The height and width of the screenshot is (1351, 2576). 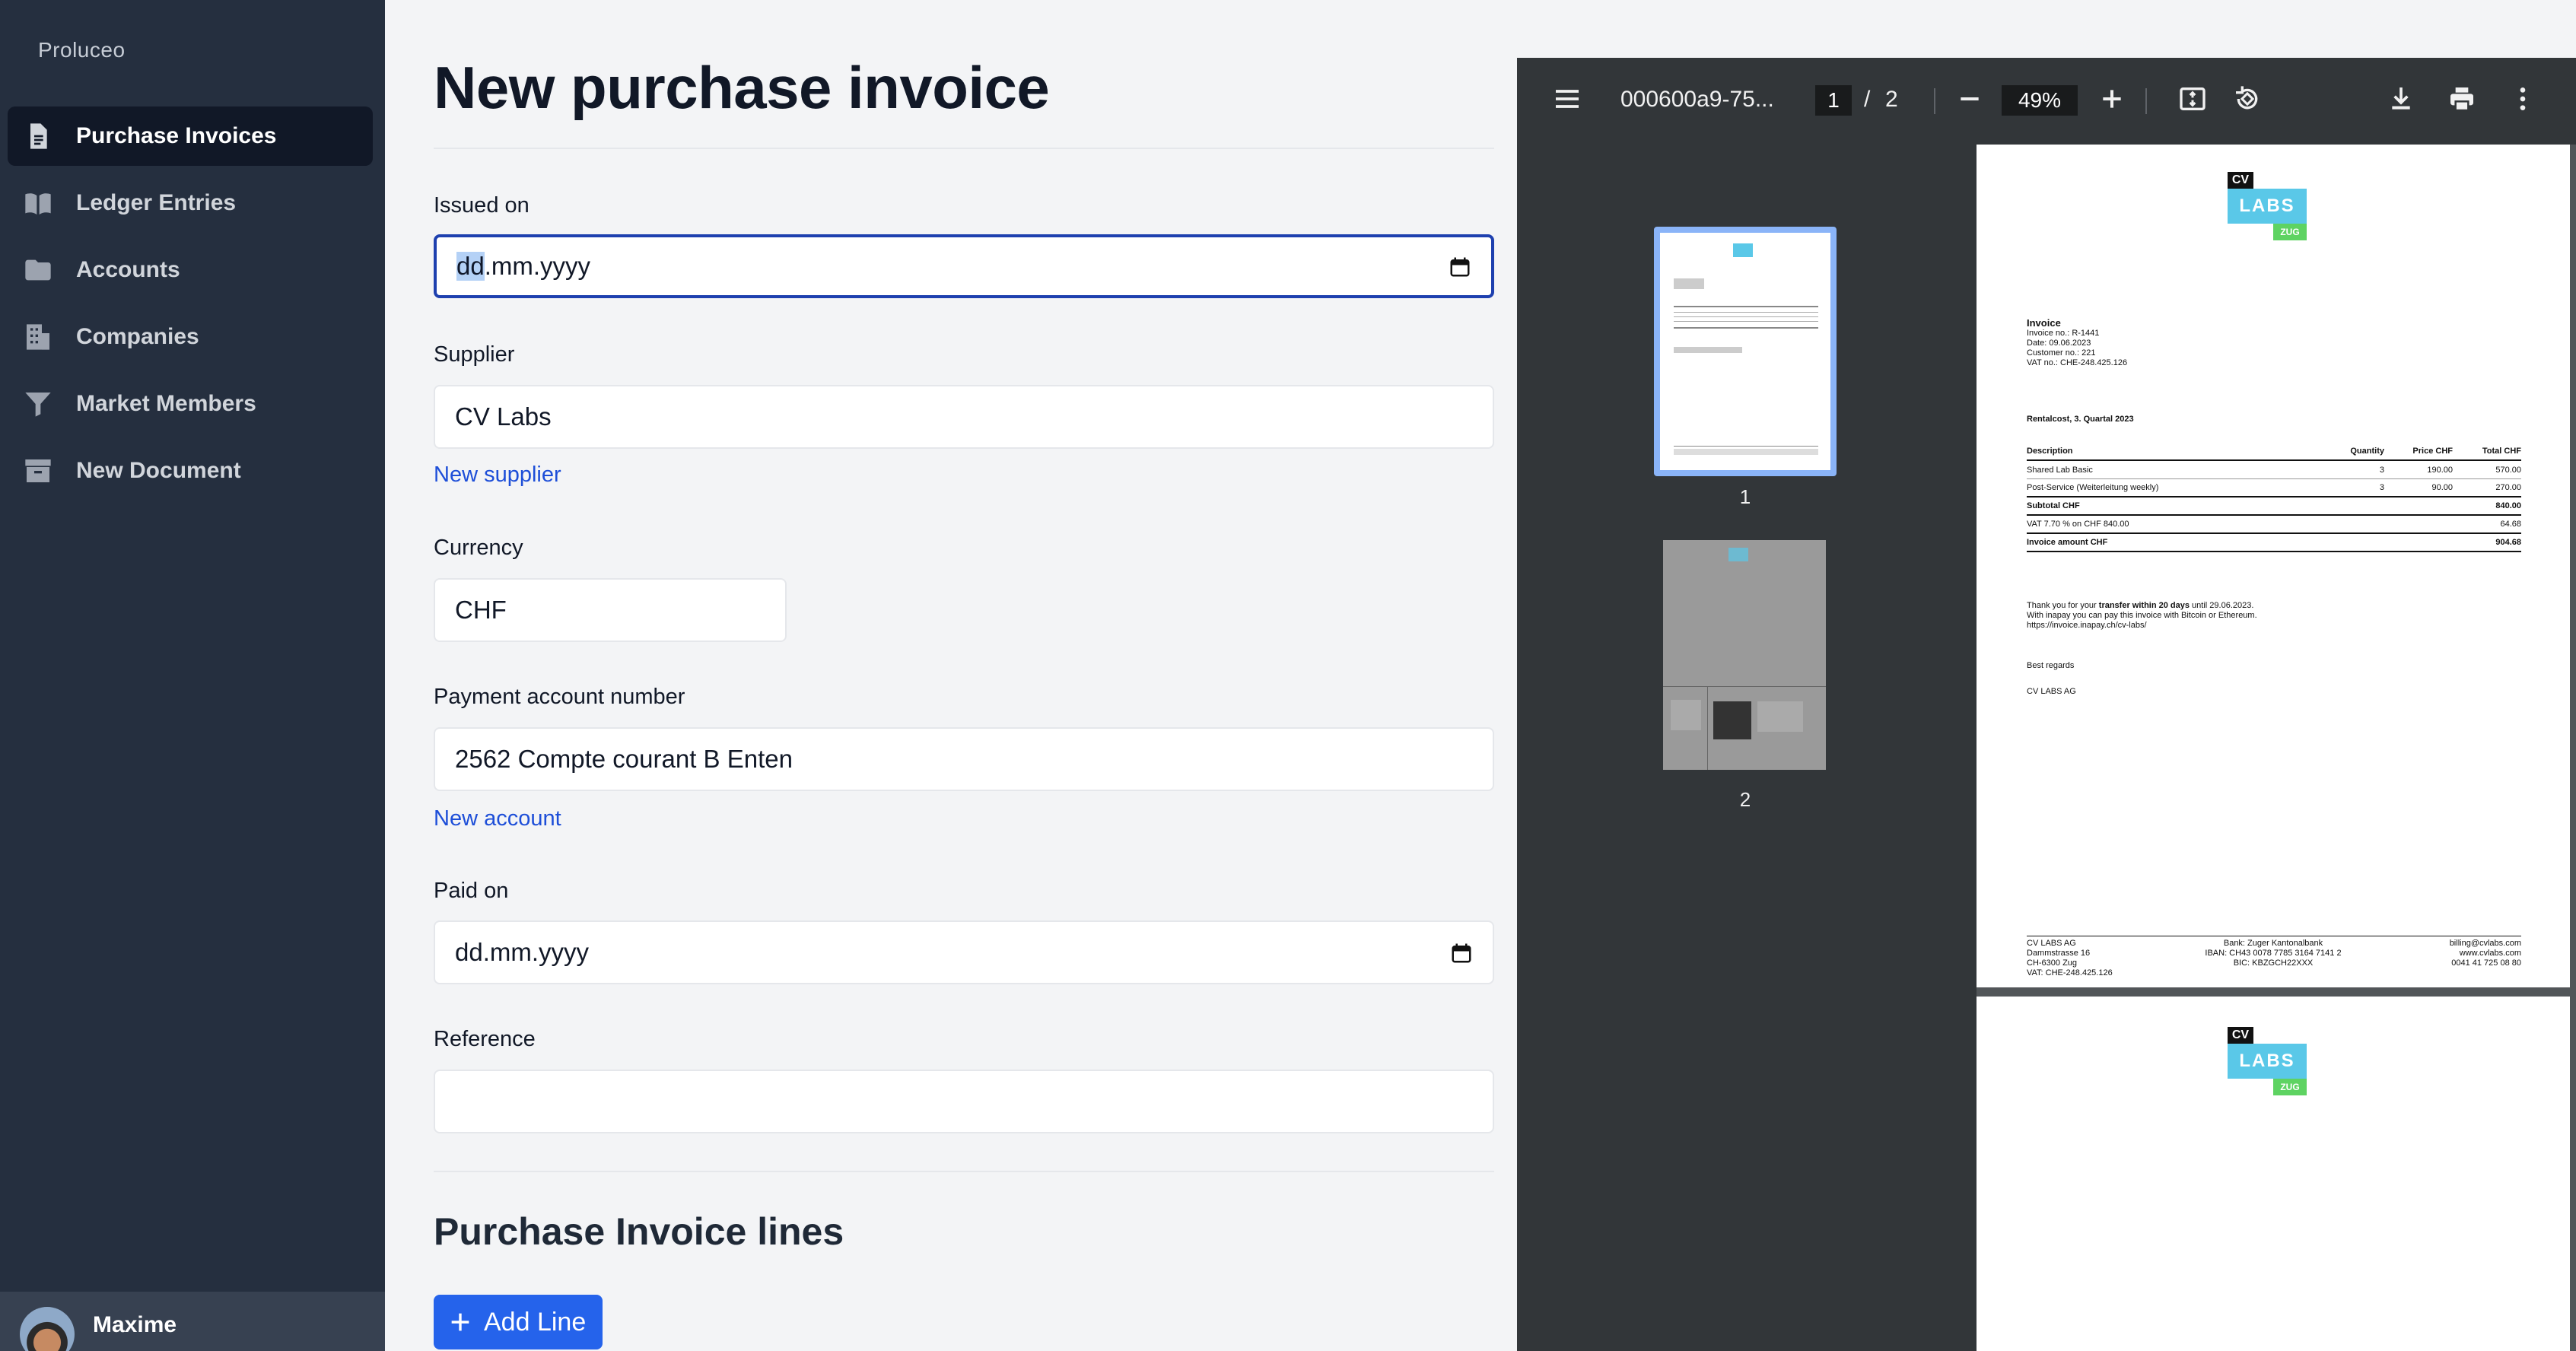 I want to click on paid-on-value: dd.mm.yyyy, so click(x=522, y=952).